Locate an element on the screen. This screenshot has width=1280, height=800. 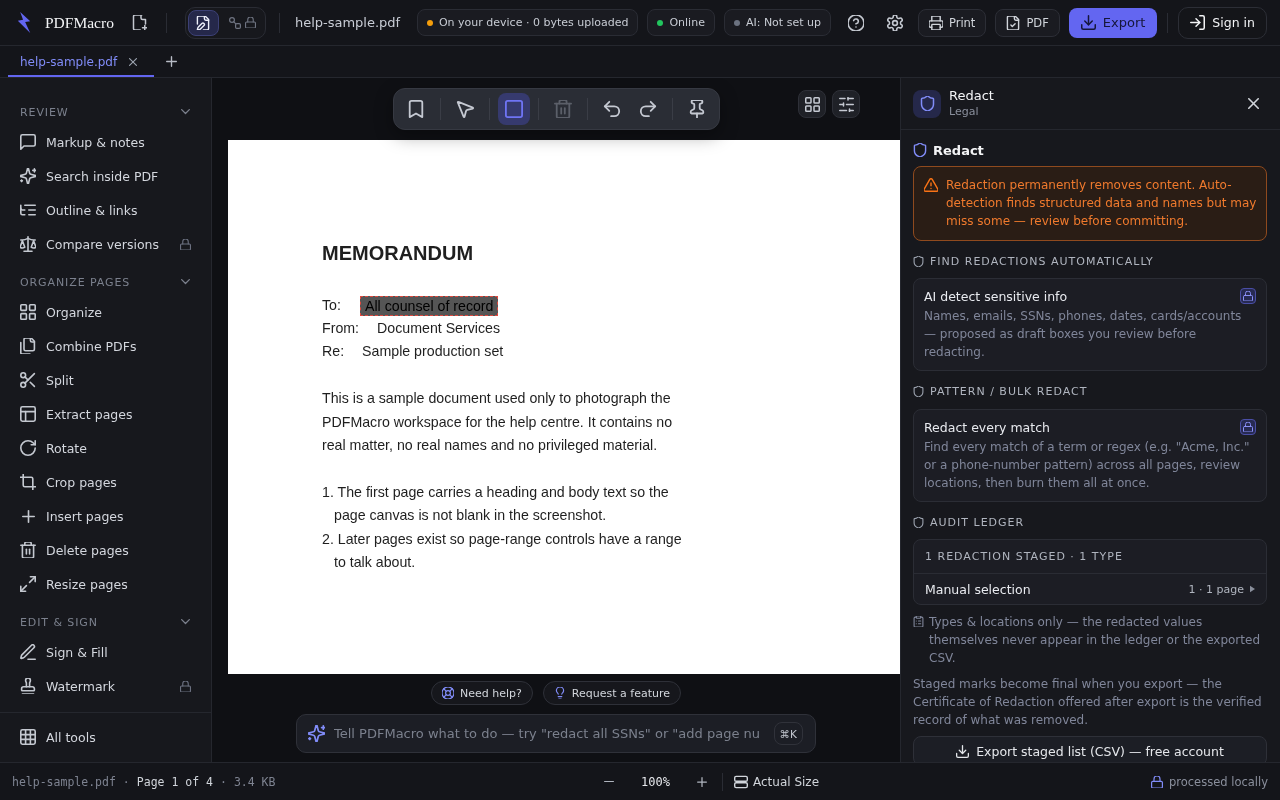
file-name: help-sample.pdf is located at coordinates (64, 781).